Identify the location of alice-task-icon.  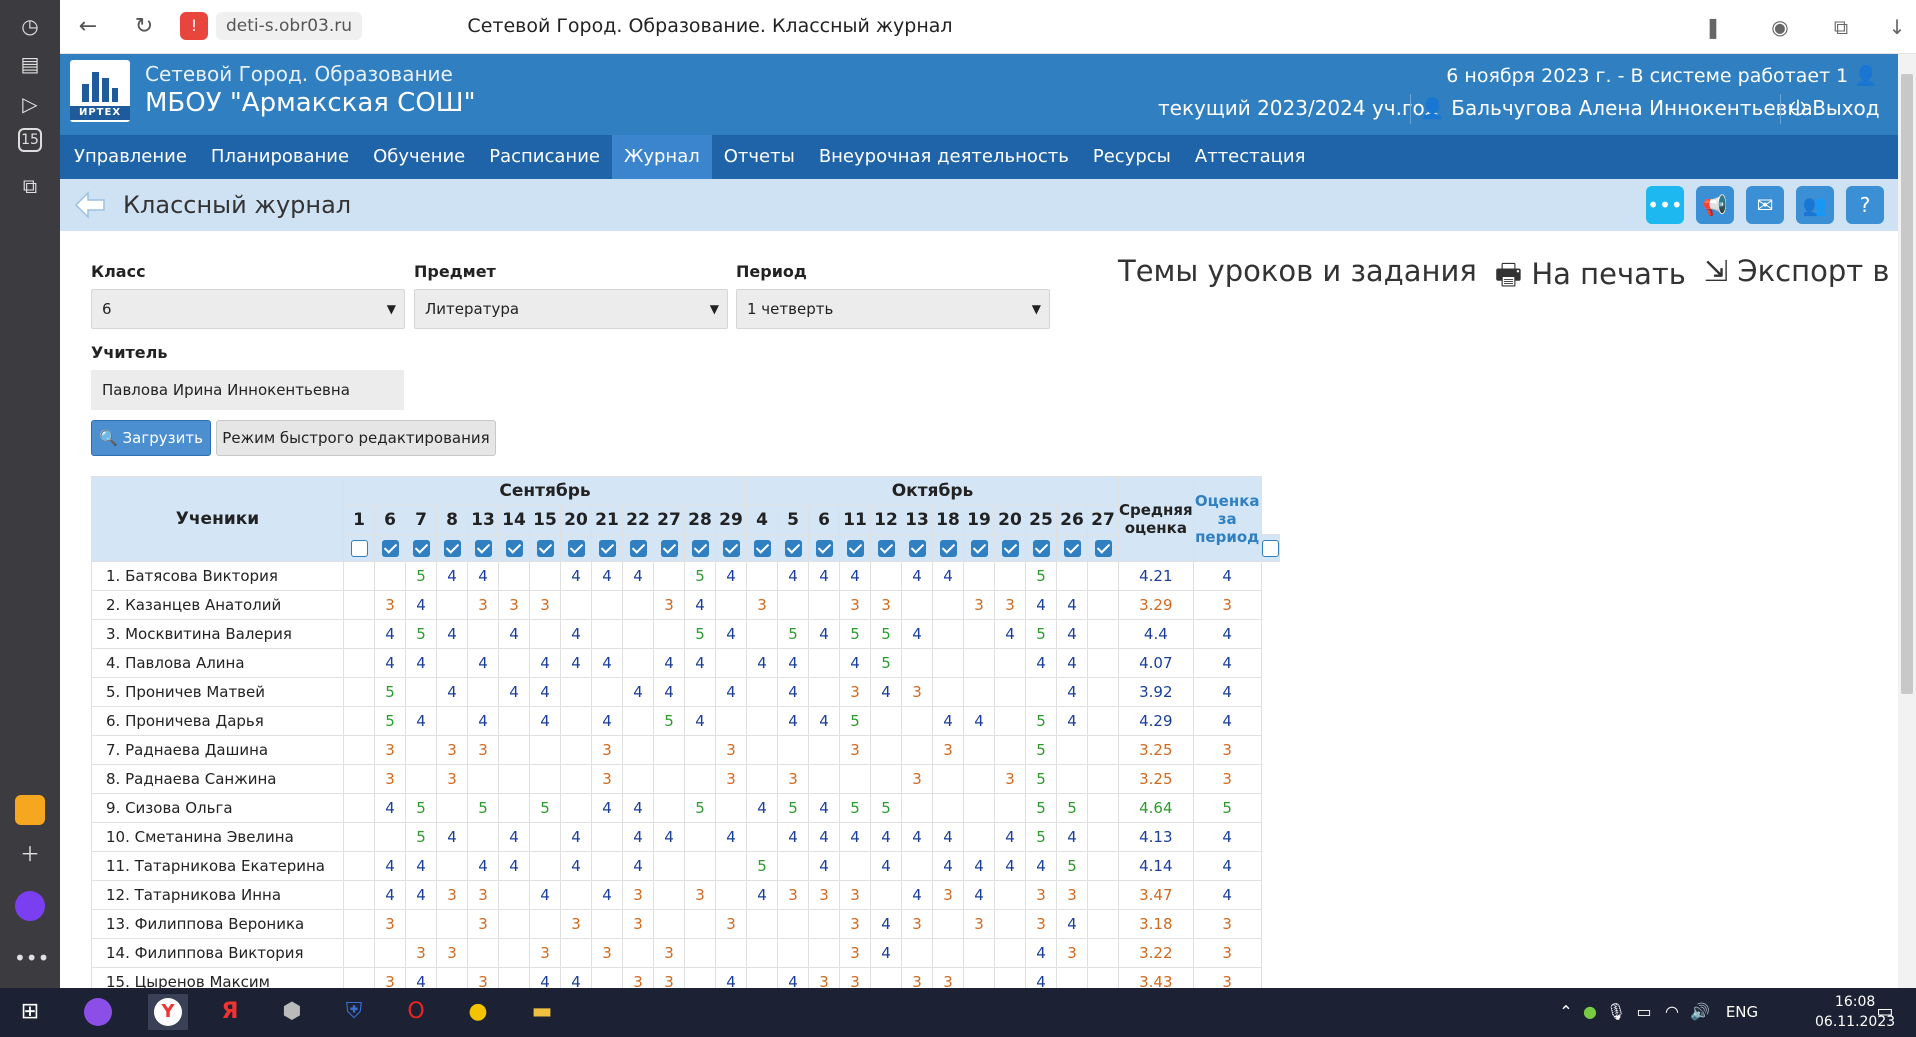
(98, 1012).